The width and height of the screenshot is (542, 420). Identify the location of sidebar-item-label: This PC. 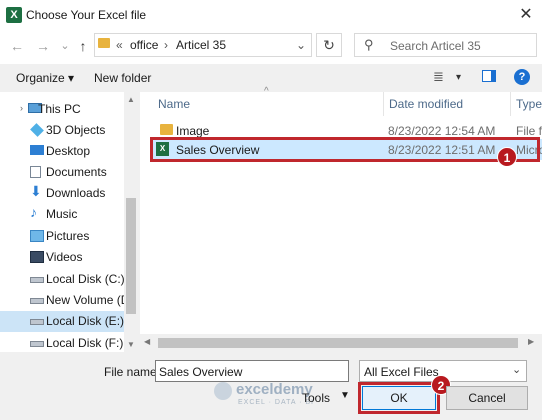
(59, 109).